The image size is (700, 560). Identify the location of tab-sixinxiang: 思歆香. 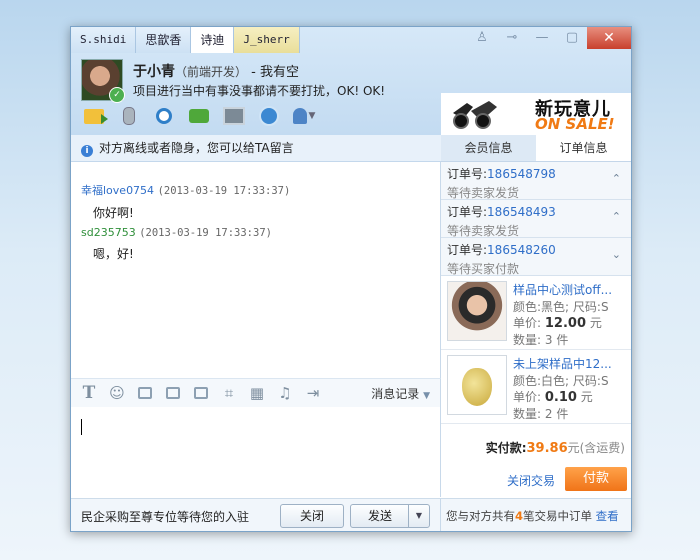
(164, 40).